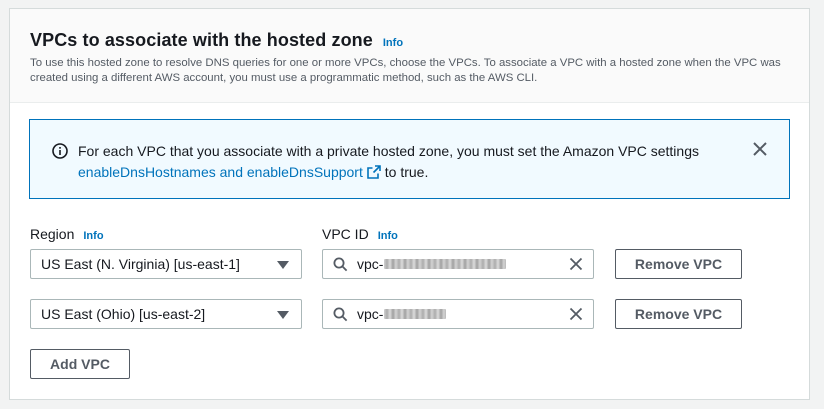 Image resolution: width=824 pixels, height=409 pixels. Describe the element at coordinates (374, 172) in the screenshot. I see `external-link-icon` at that location.